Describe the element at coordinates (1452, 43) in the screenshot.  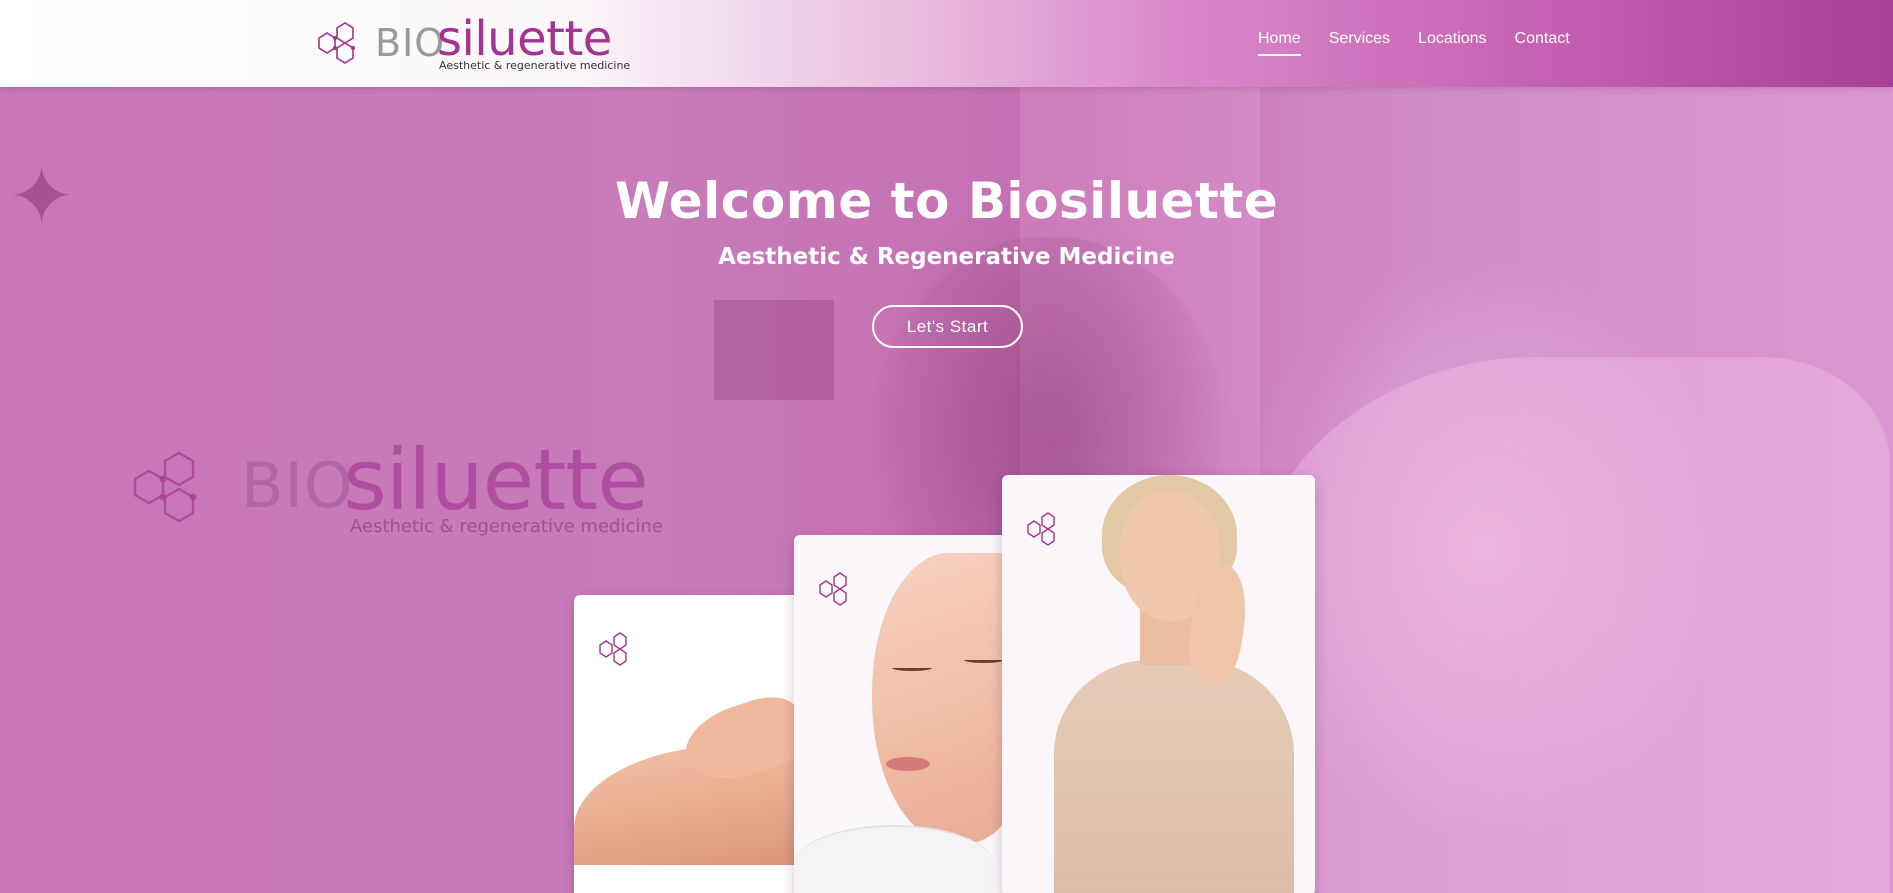
I see `nav-item-locations: Locations` at that location.